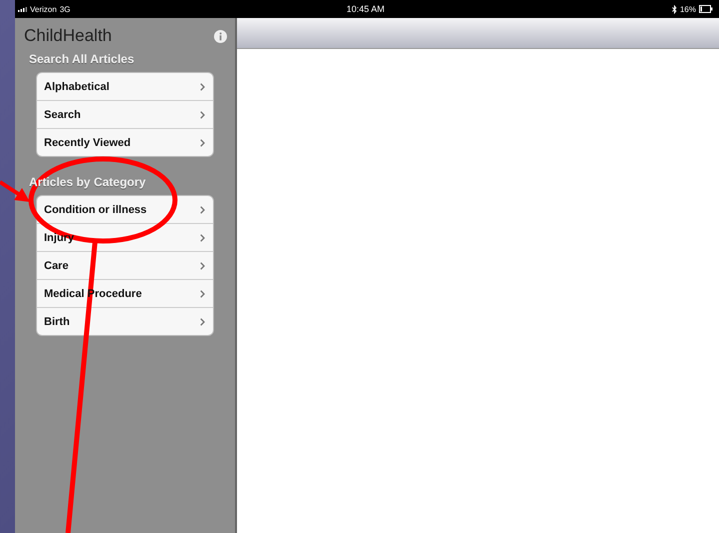  I want to click on app-title: ChildHealth, so click(68, 36).